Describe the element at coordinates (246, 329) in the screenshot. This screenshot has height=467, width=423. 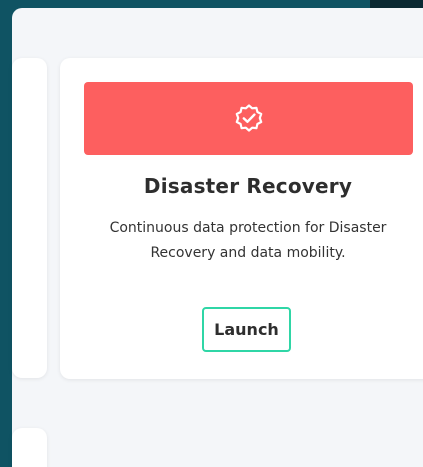
I see `launch-button: Launch` at that location.